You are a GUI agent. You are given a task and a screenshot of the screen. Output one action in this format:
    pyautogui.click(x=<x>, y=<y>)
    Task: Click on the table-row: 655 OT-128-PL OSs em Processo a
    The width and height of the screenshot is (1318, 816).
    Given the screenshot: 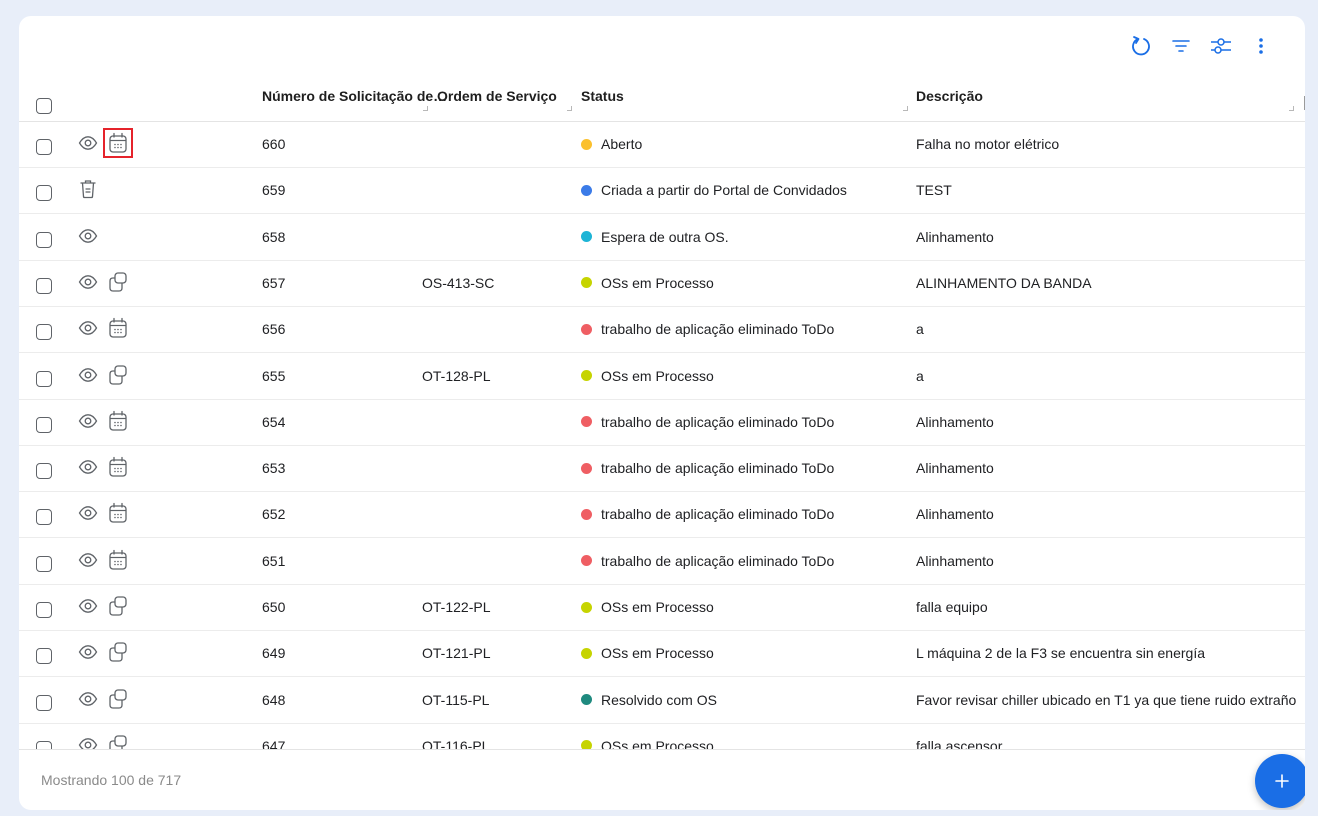 What is the action you would take?
    pyautogui.click(x=662, y=377)
    